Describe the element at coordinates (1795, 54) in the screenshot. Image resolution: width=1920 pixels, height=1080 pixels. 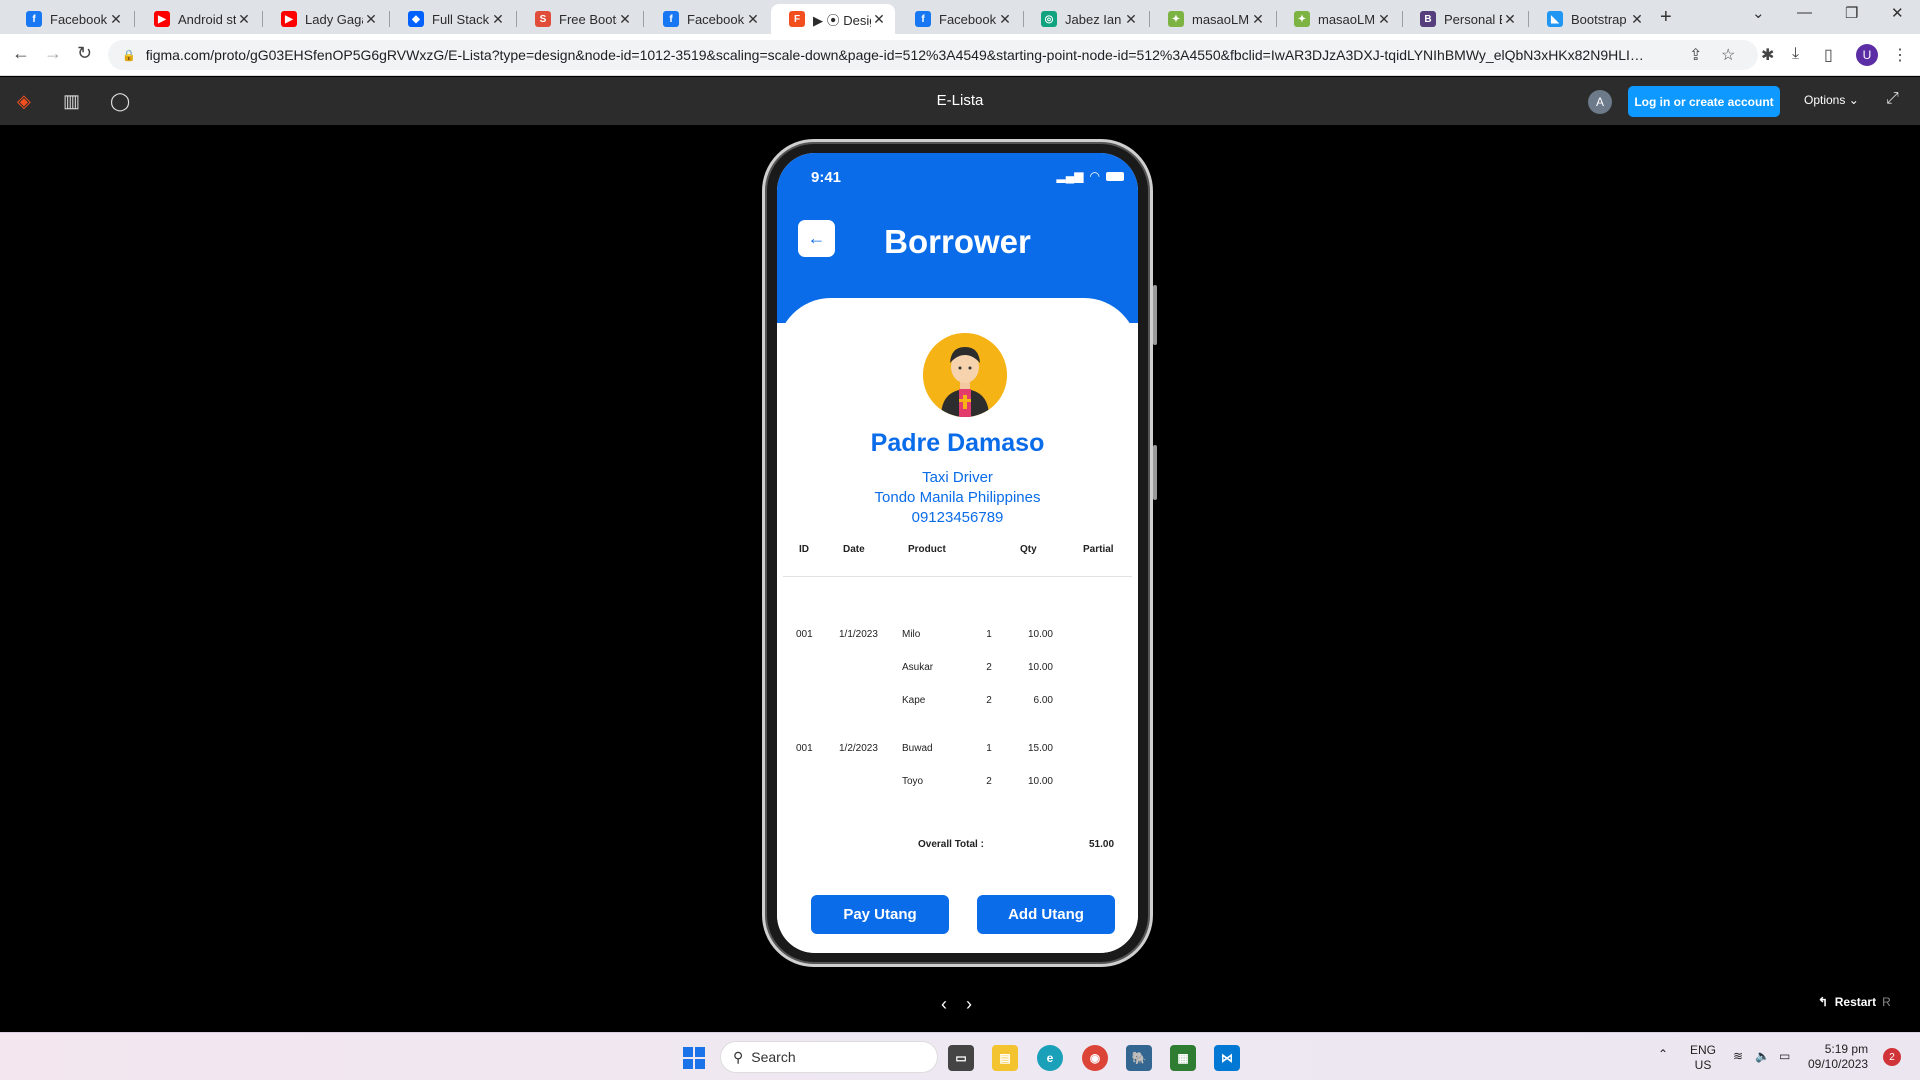
I see `download-icon: ⤓` at that location.